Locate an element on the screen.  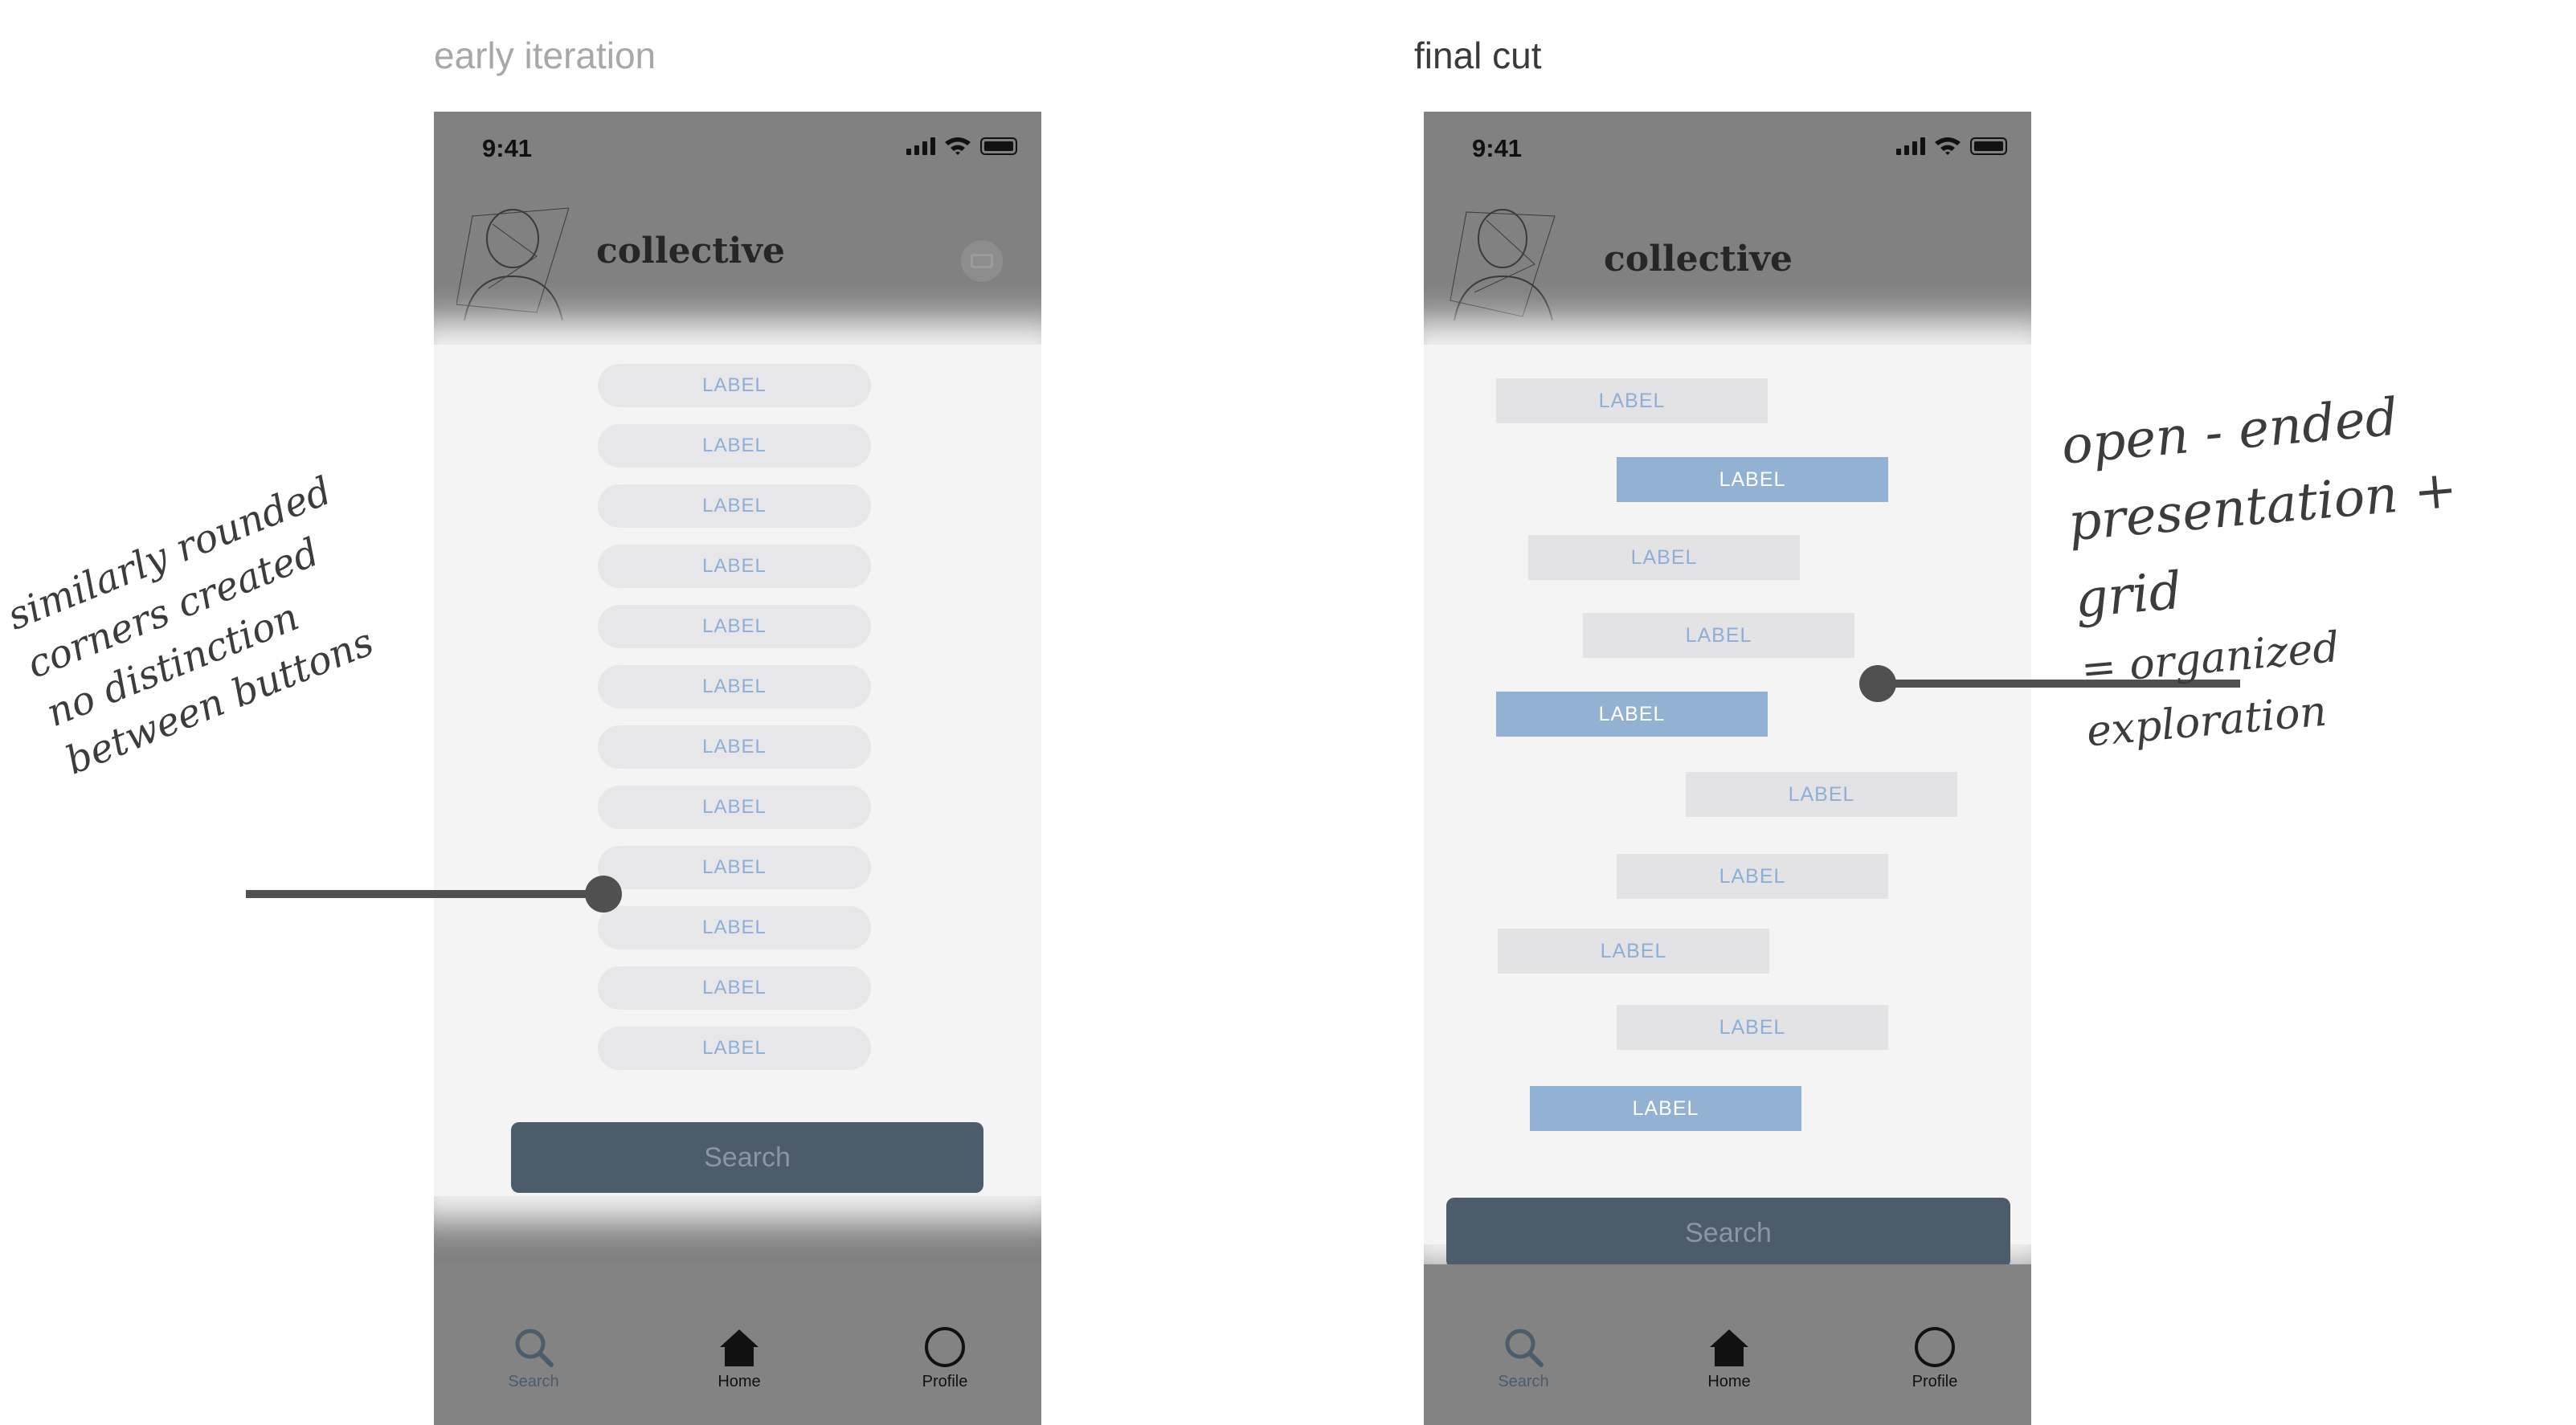
heading-final-cut: final cut is located at coordinates (1478, 55).